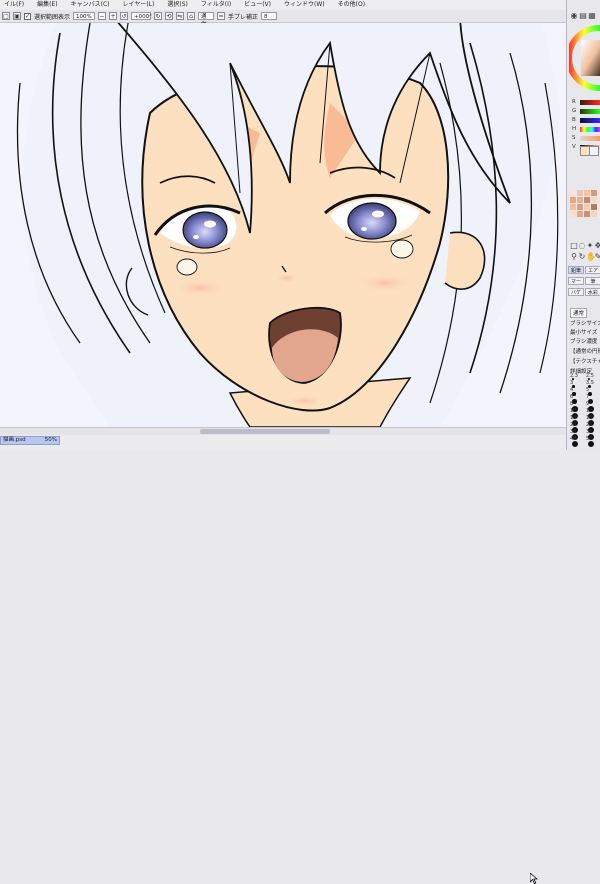 Image resolution: width=600 pixels, height=884 pixels. I want to click on brush-size-label: 4, so click(572, 390).